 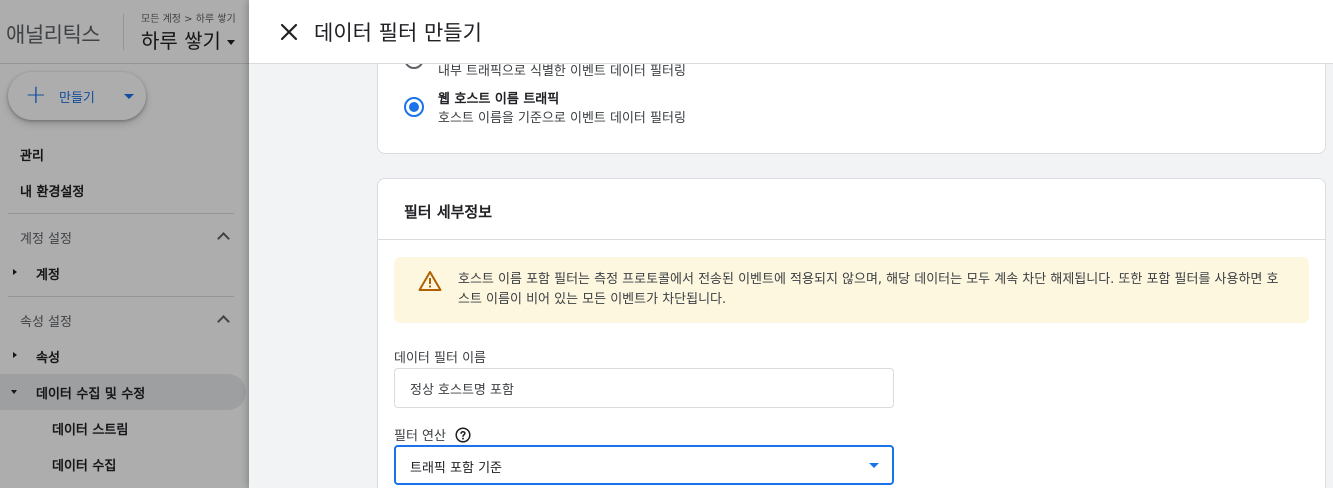 What do you see at coordinates (456, 468) in the screenshot?
I see `filter-operation-value: 트래픽 포함 기준` at bounding box center [456, 468].